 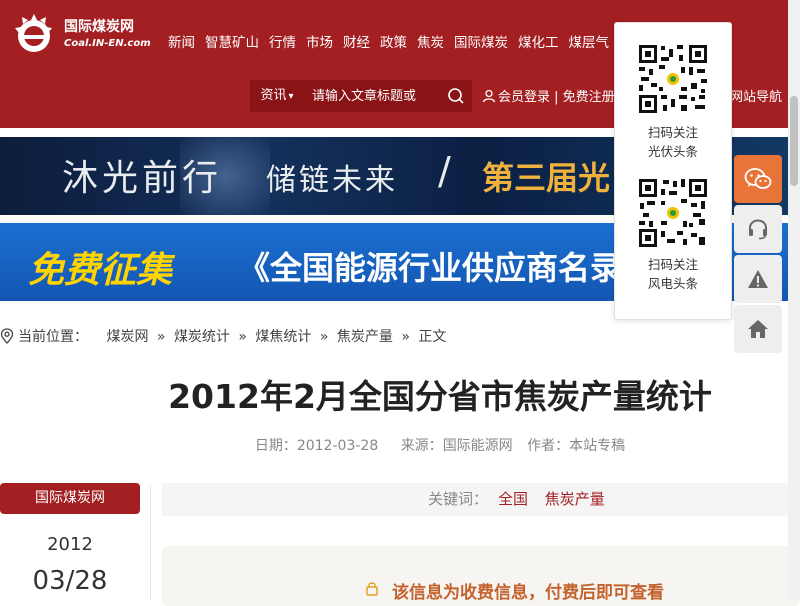 I want to click on site-logo: 国际煤炭网 Coal.IN-EN.com, so click(x=82, y=33).